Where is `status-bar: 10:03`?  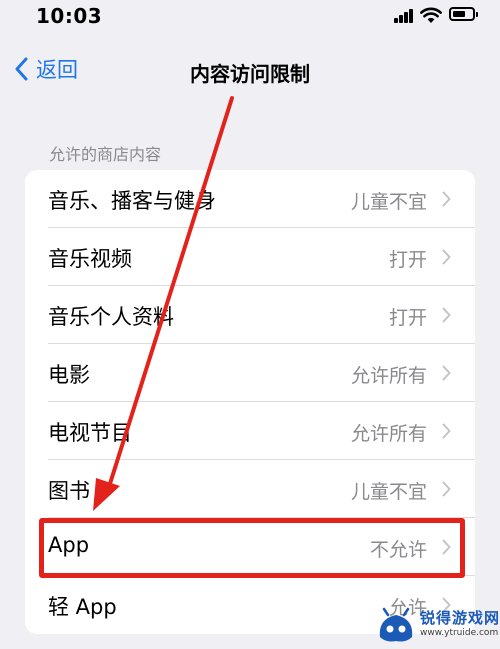
status-bar: 10:03 is located at coordinates (250, 18).